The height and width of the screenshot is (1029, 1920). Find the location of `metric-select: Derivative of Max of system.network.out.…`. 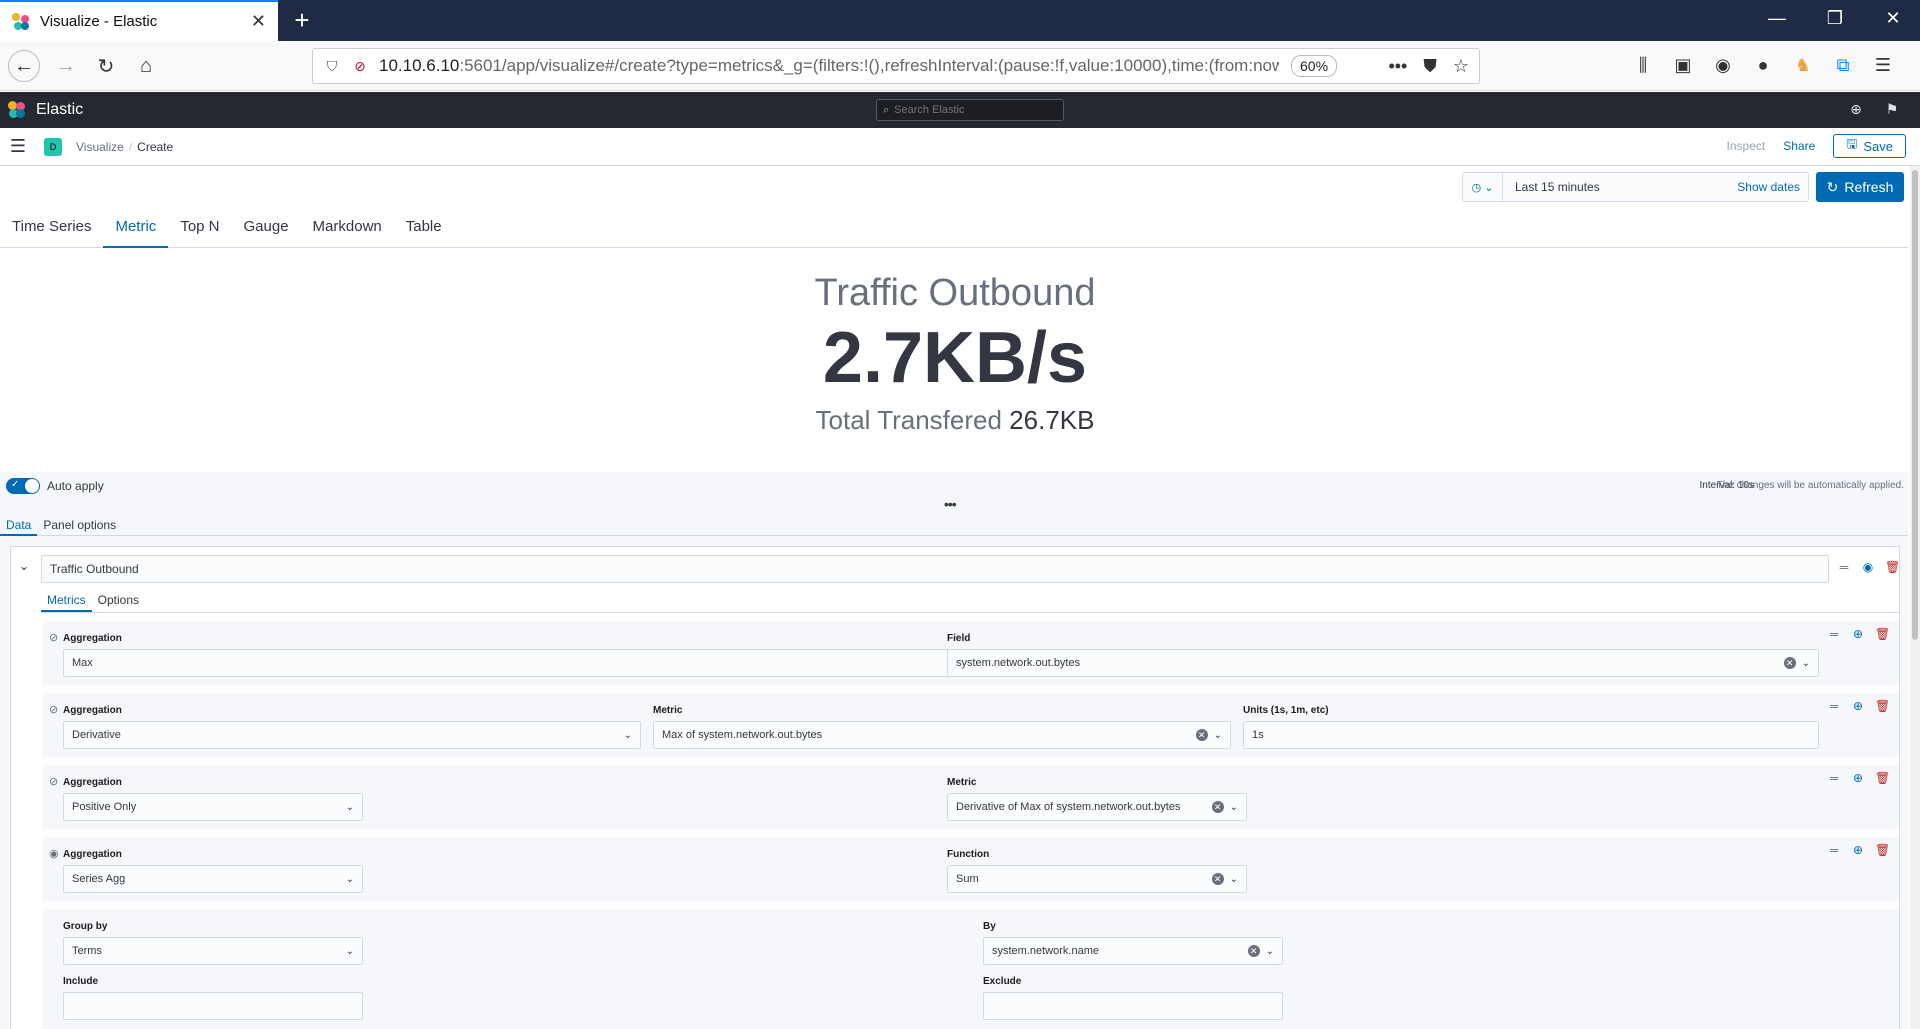

metric-select: Derivative of Max of system.network.out.… is located at coordinates (1097, 807).